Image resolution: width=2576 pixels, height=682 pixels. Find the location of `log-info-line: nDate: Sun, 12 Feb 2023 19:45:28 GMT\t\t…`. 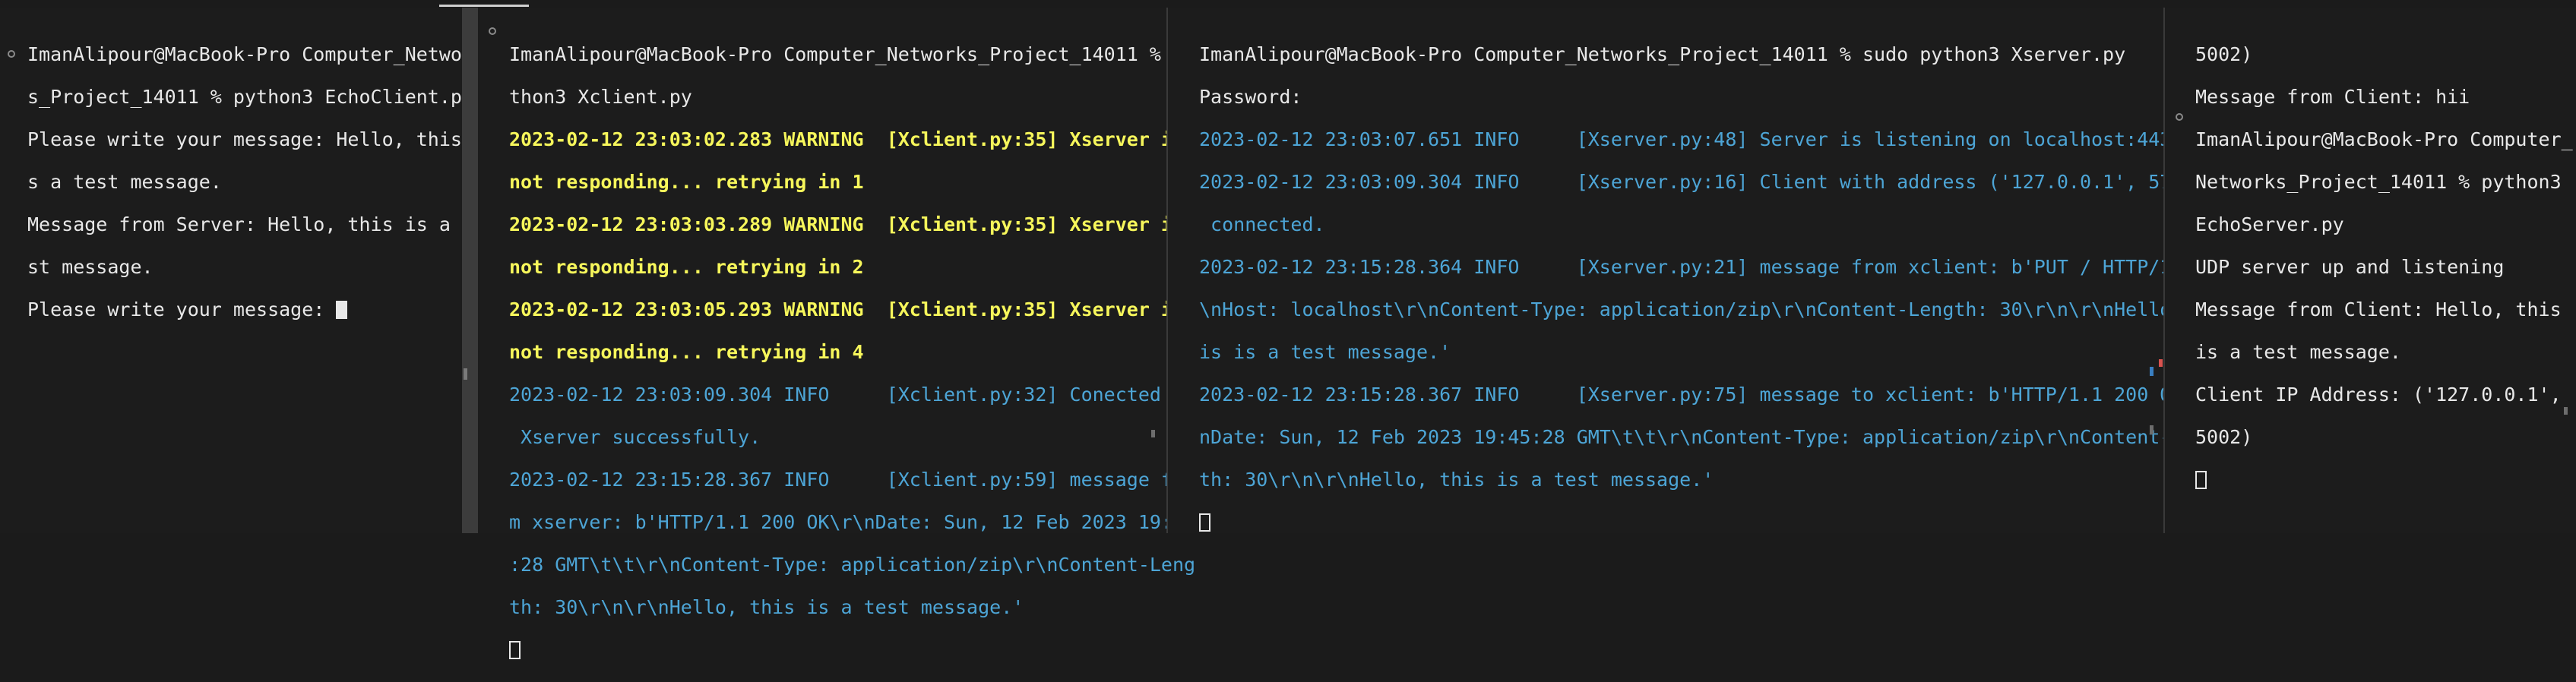

log-info-line: nDate: Sun, 12 Feb 2023 19:45:28 GMT\t\t… is located at coordinates (1708, 437).